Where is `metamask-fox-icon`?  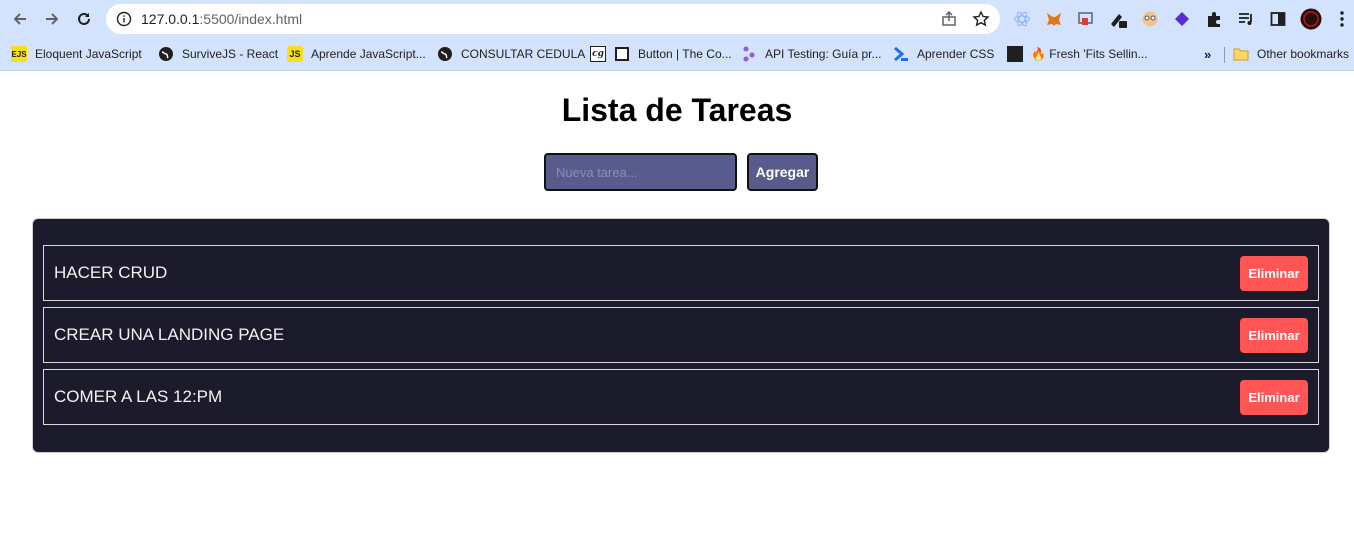 metamask-fox-icon is located at coordinates (1054, 19).